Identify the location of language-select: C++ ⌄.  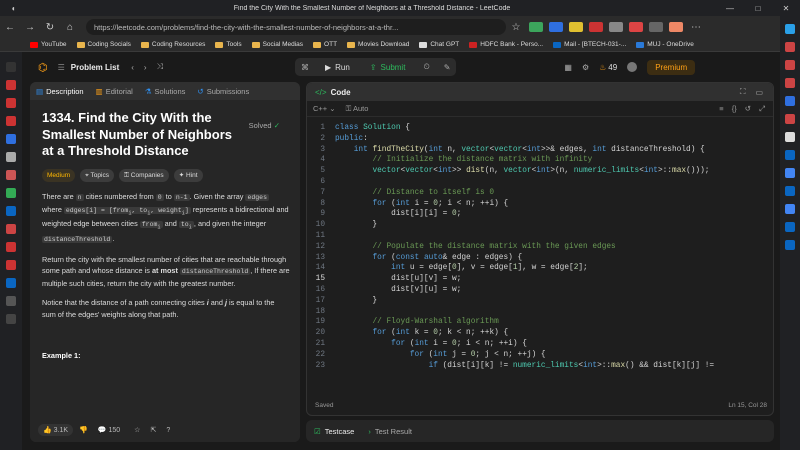
(324, 108).